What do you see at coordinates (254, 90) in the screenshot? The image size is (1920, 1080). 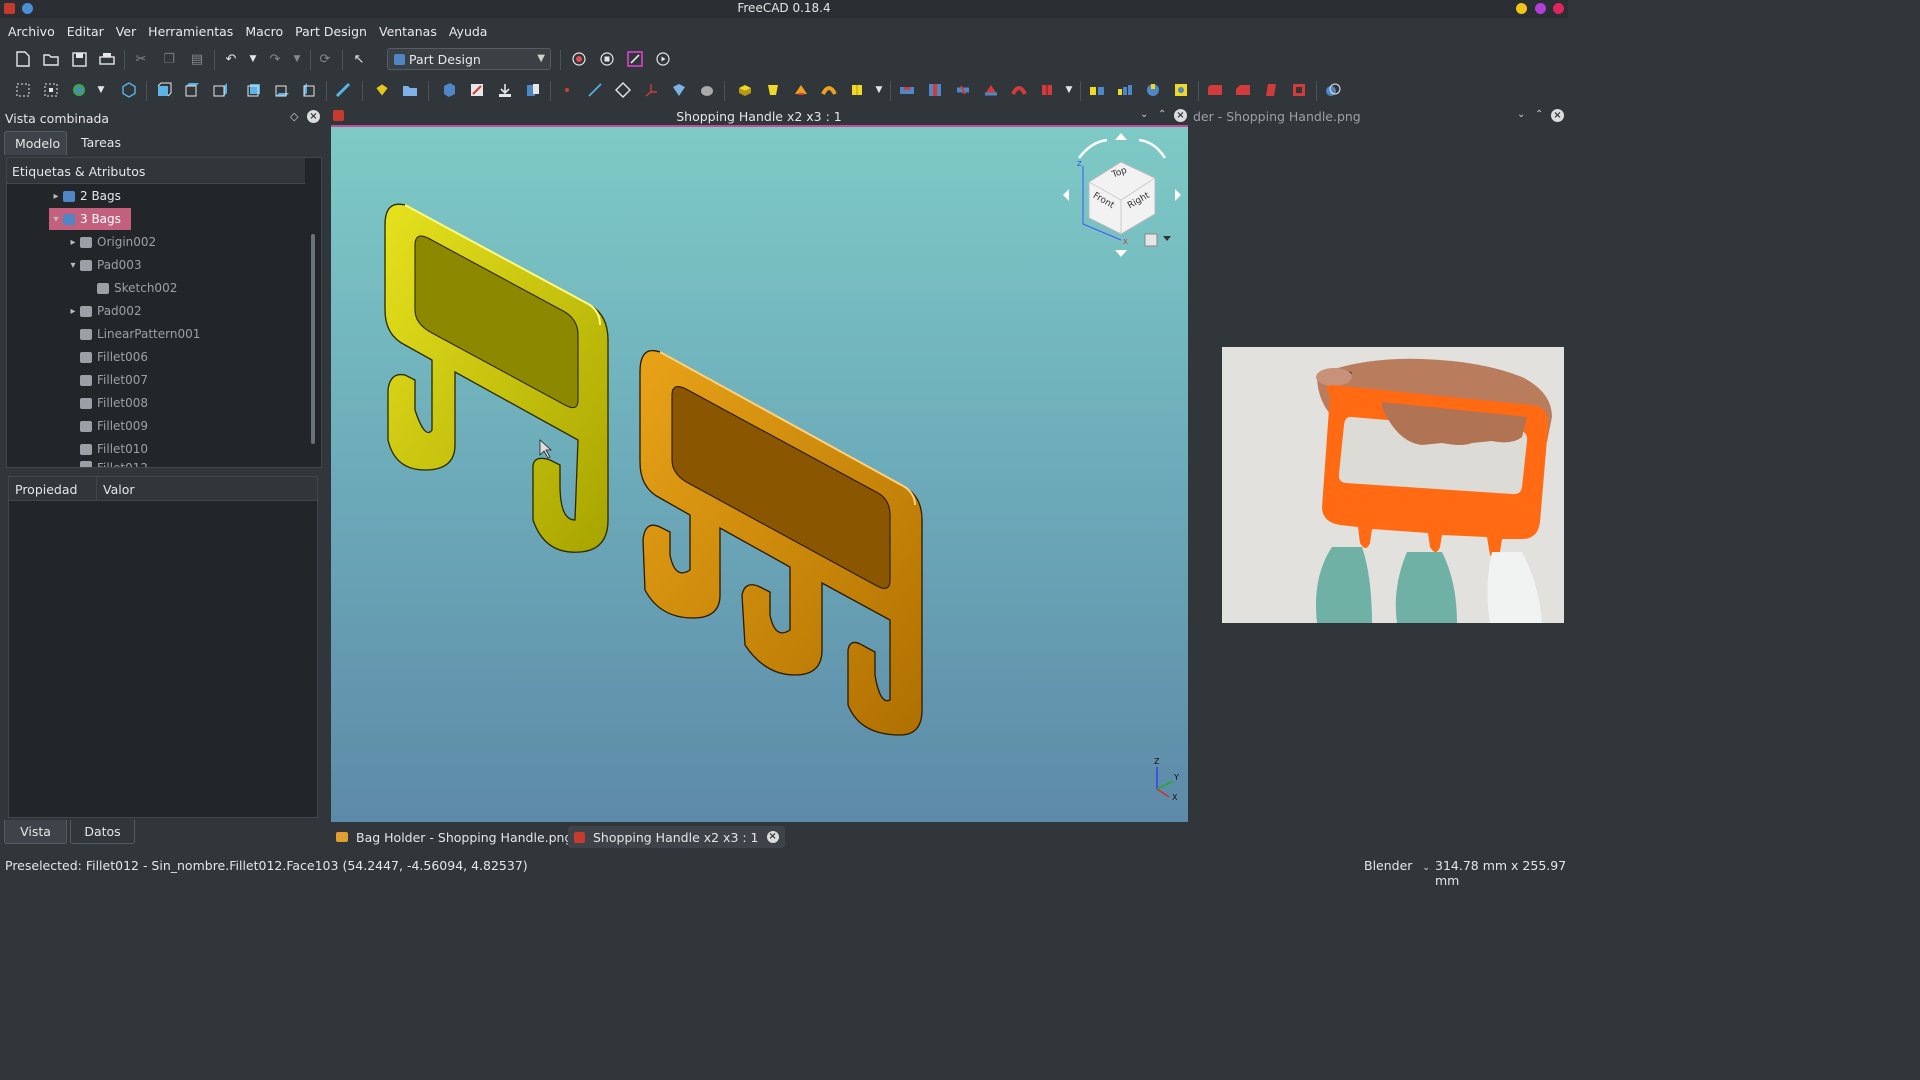 I see `view-rear-icon` at bounding box center [254, 90].